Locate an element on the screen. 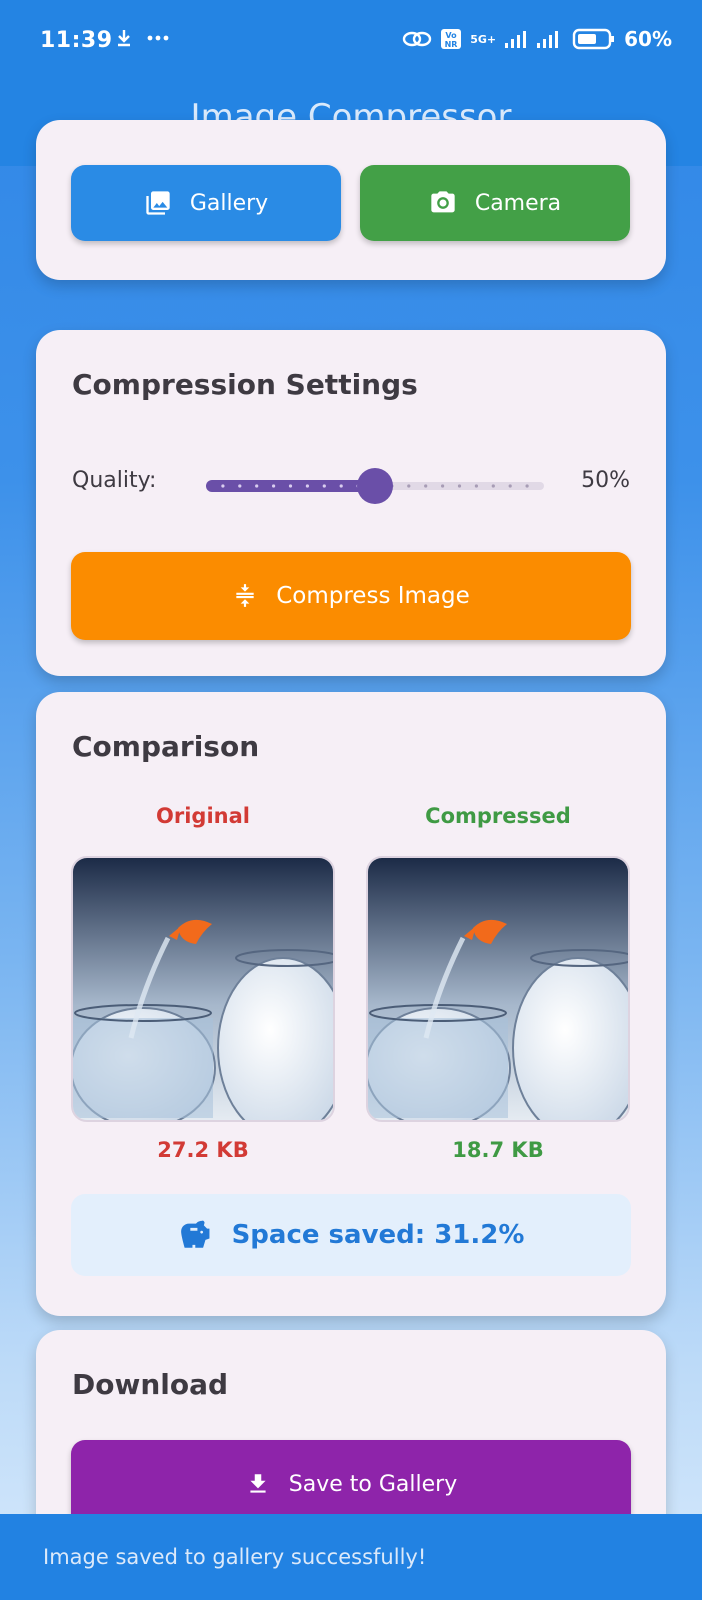 This screenshot has width=702, height=1600. gallery-button-label: Gallery is located at coordinates (229, 203).